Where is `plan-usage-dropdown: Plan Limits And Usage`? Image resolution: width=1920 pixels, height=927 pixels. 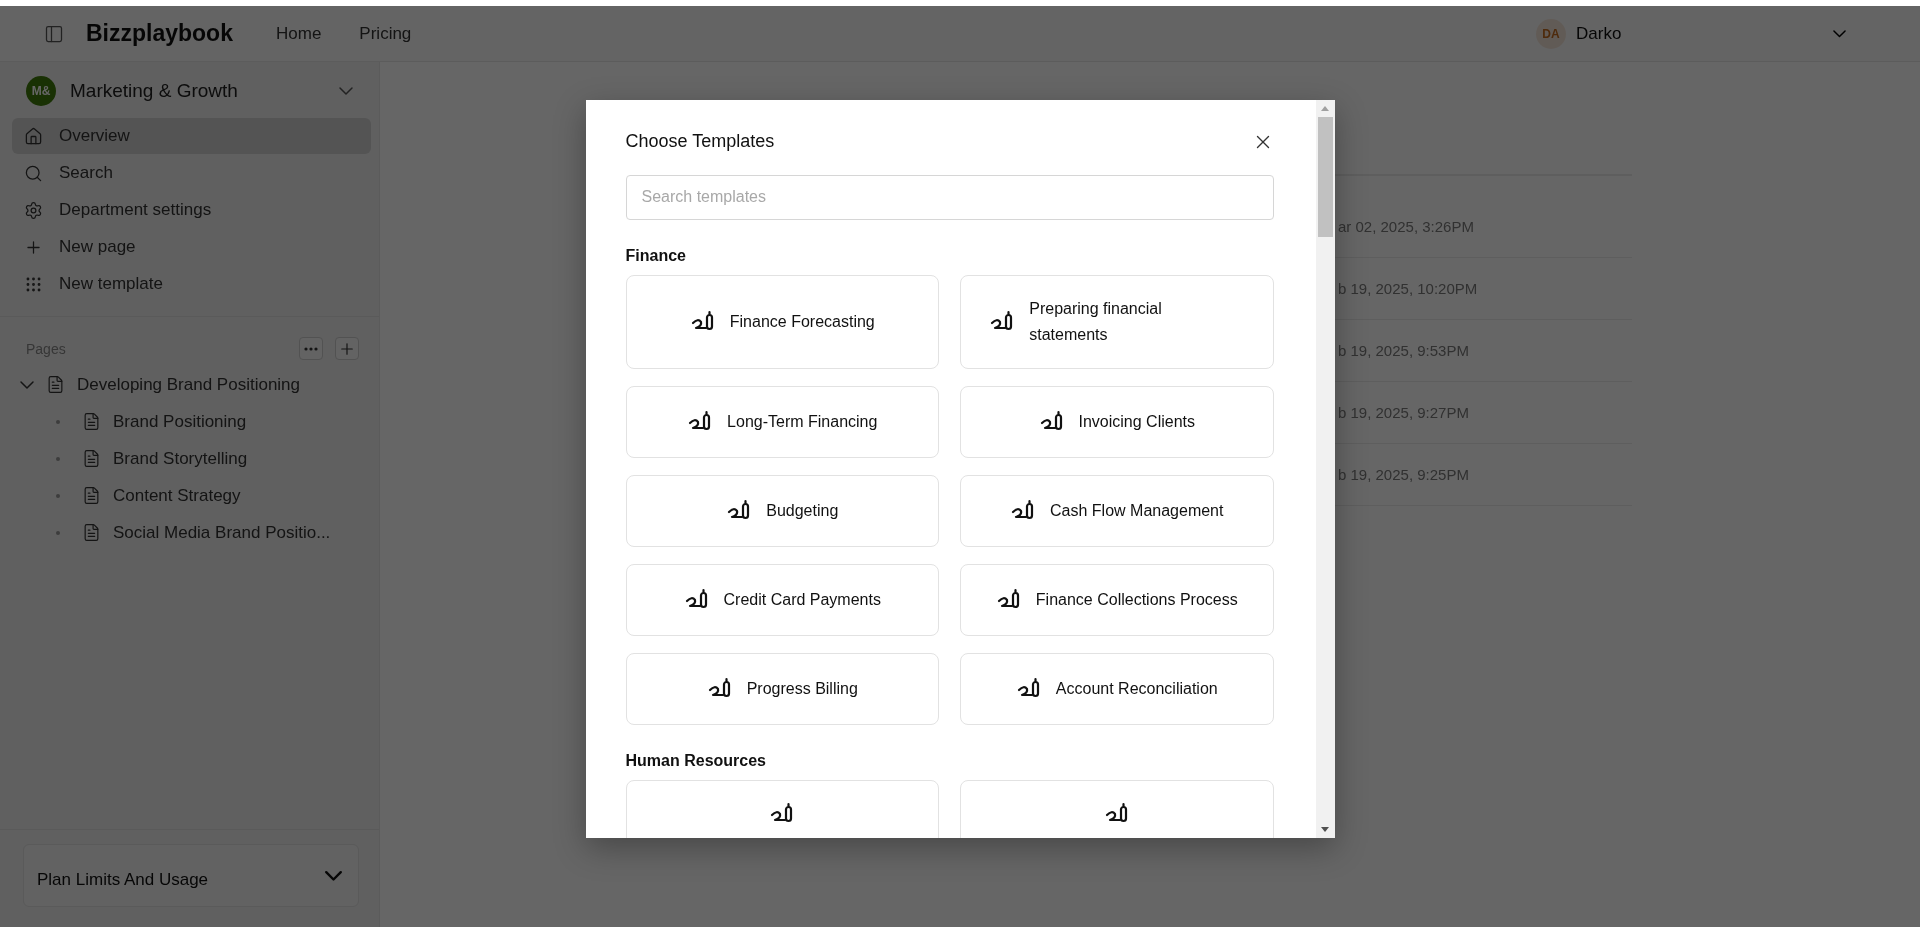 plan-usage-dropdown: Plan Limits And Usage is located at coordinates (191, 875).